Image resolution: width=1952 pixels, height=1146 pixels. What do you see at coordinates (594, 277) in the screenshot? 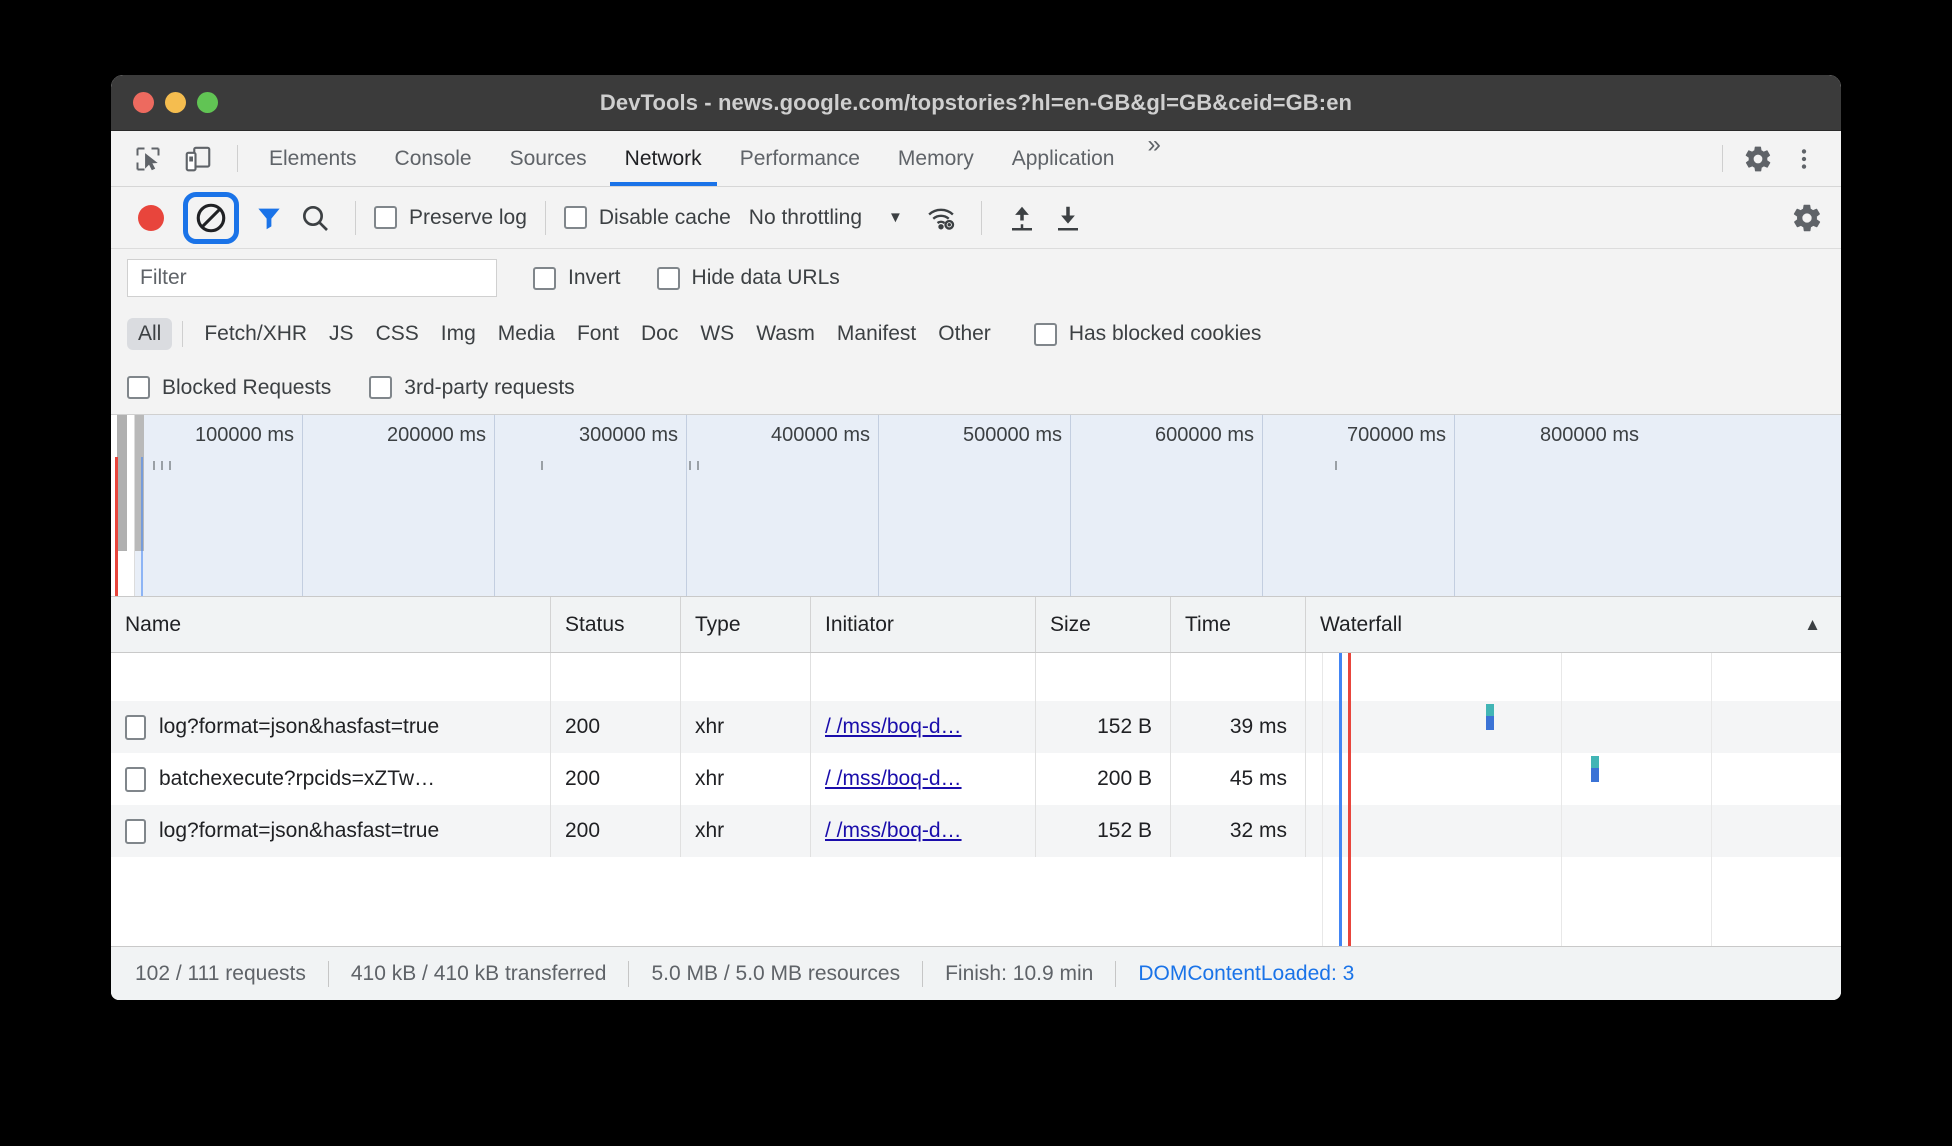
I see `invert-label: Invert` at bounding box center [594, 277].